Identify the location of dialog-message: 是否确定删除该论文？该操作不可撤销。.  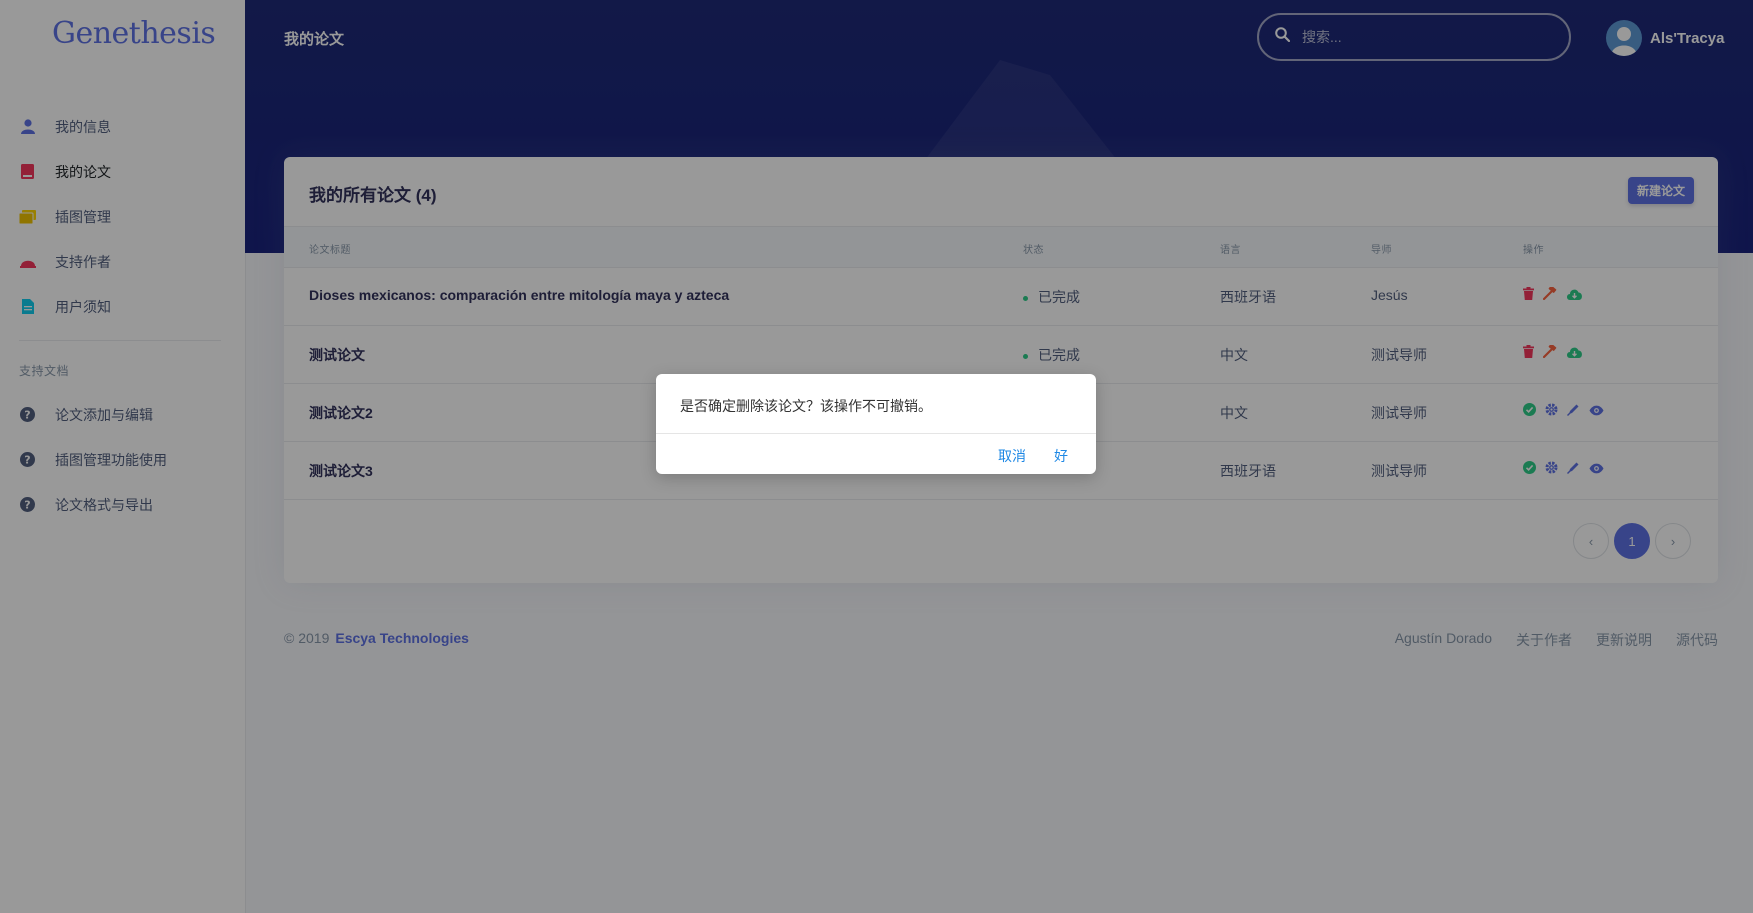
(806, 406).